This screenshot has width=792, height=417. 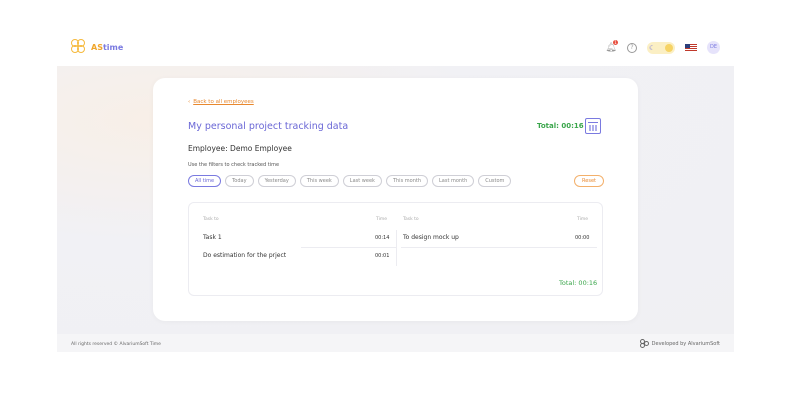 I want to click on developed-by: Developed by AlvariumSoft, so click(x=679, y=343).